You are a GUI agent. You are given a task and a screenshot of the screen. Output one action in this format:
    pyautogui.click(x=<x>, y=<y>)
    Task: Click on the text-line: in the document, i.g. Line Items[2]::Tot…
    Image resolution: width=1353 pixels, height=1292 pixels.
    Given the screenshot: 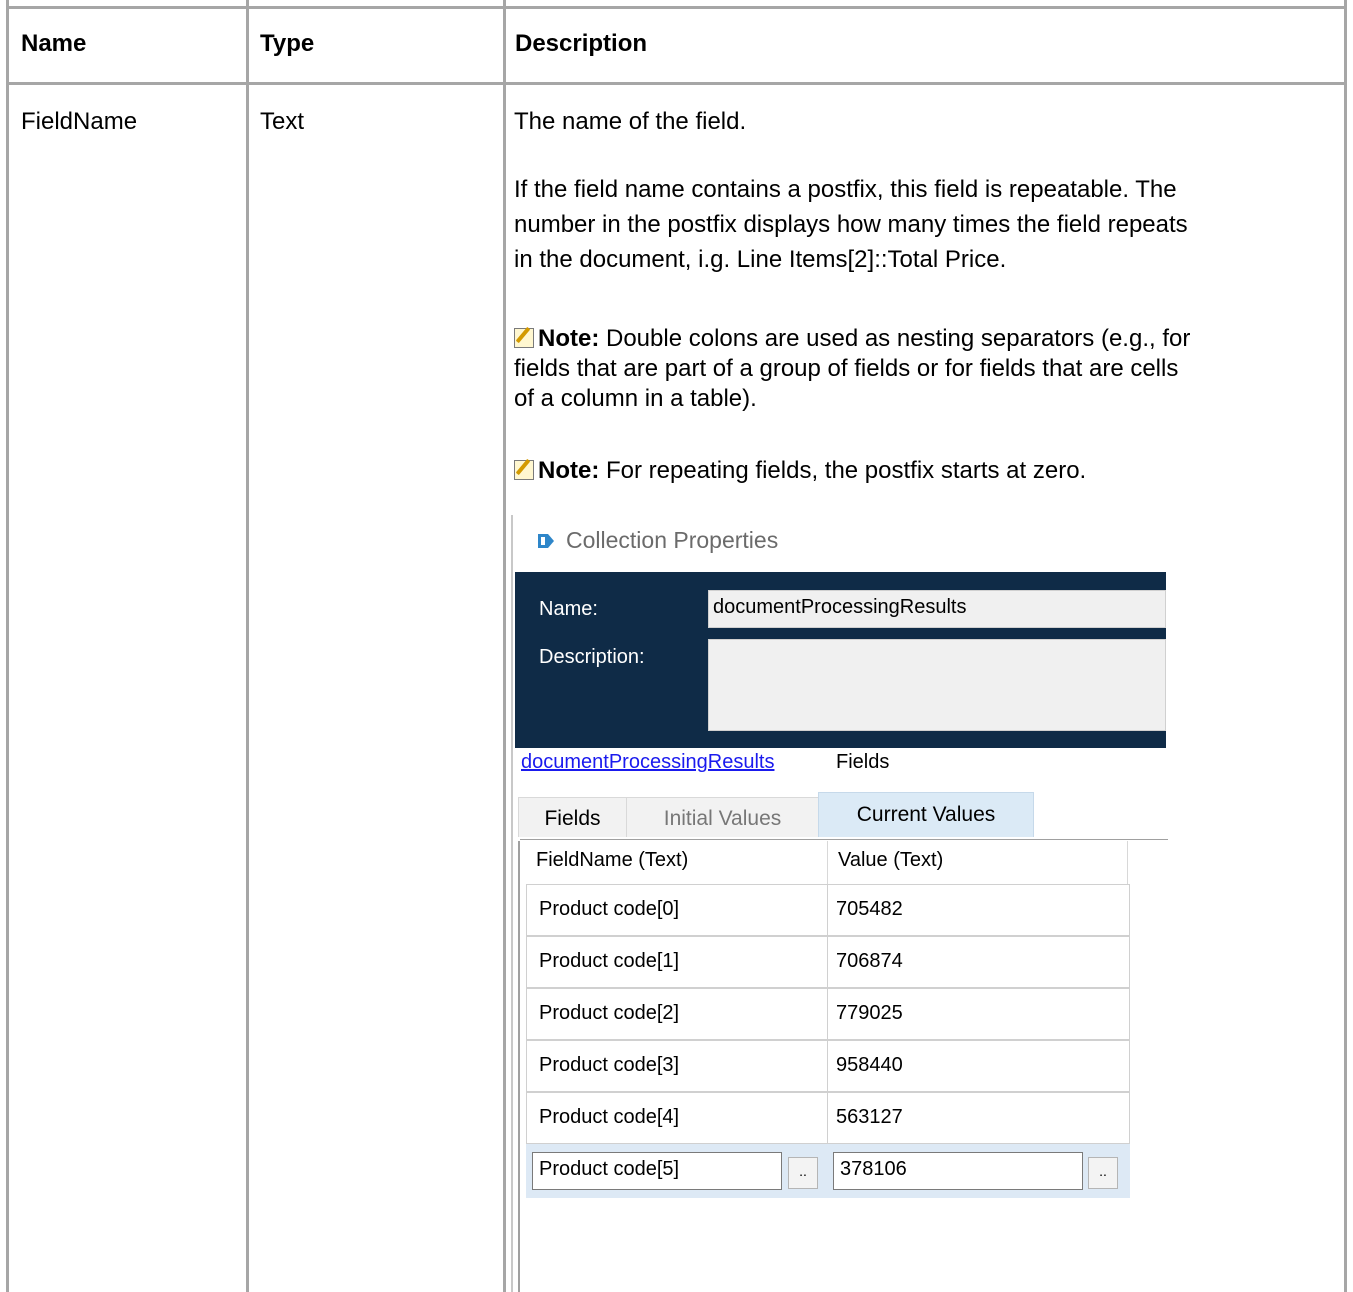 What is the action you would take?
    pyautogui.click(x=760, y=259)
    